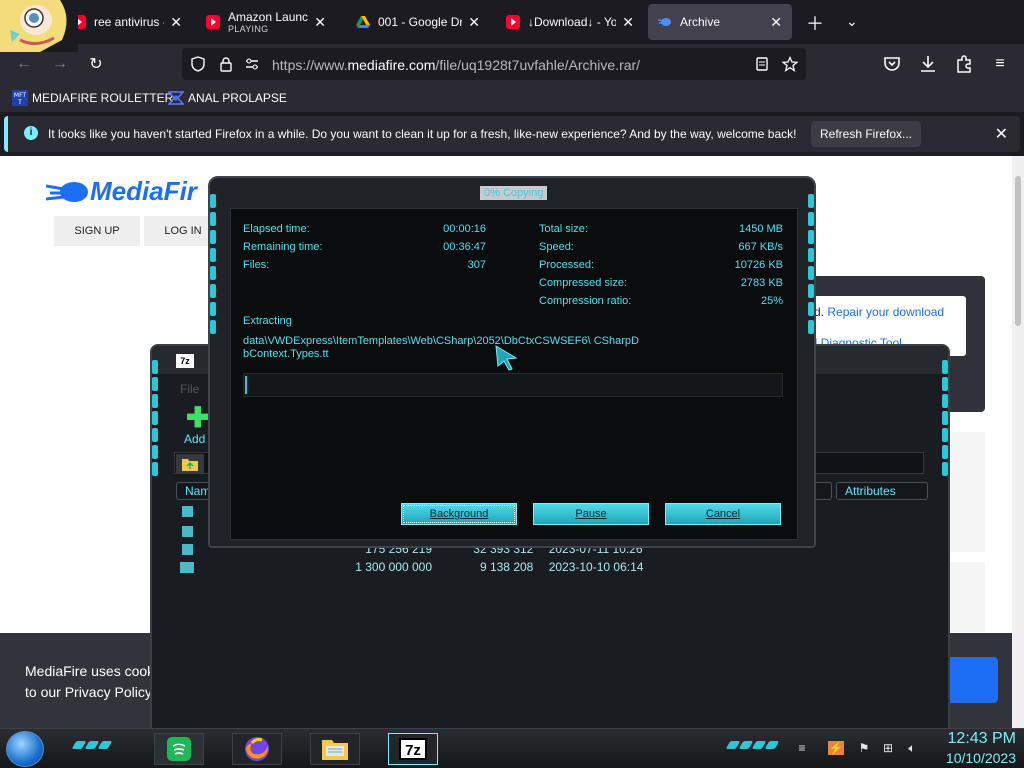 This screenshot has width=1024, height=768. I want to click on pocket-icon, so click(892, 64).